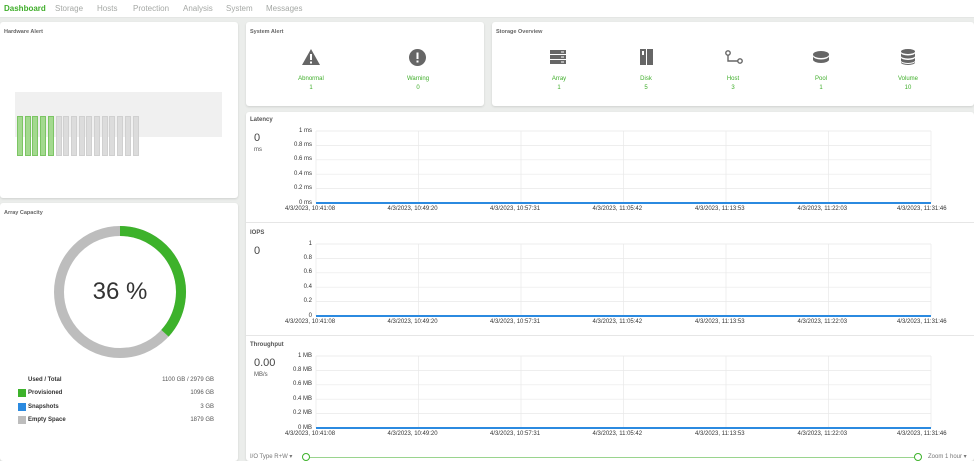  What do you see at coordinates (118, 393) in the screenshot?
I see `legend-provisioned: Provisioned 1096 GB` at bounding box center [118, 393].